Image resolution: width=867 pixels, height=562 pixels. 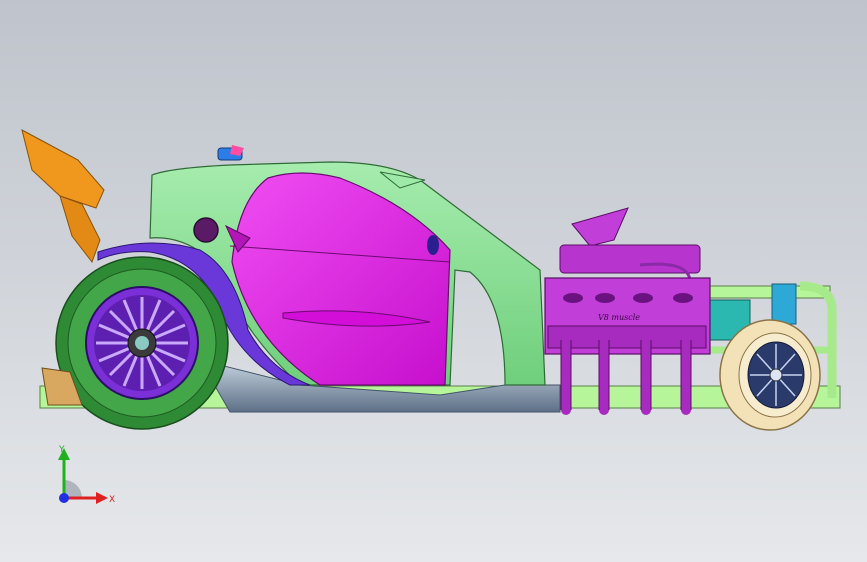 I want to click on engine-plate-label: V8 muscle, so click(x=619, y=317).